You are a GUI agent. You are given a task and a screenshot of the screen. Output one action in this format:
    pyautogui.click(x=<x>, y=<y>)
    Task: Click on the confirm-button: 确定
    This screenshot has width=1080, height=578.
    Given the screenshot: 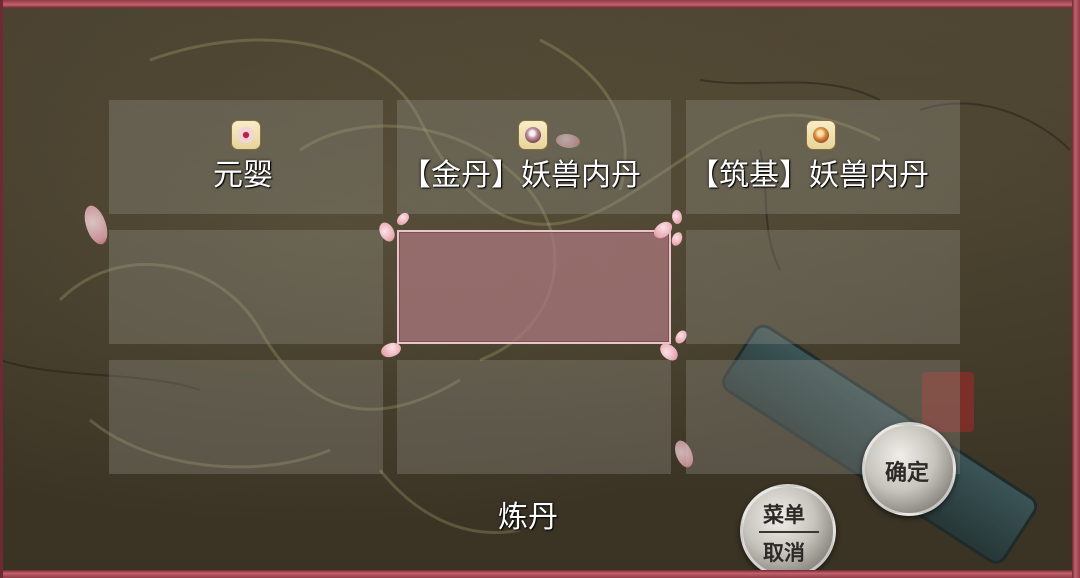 What is the action you would take?
    pyautogui.click(x=909, y=469)
    